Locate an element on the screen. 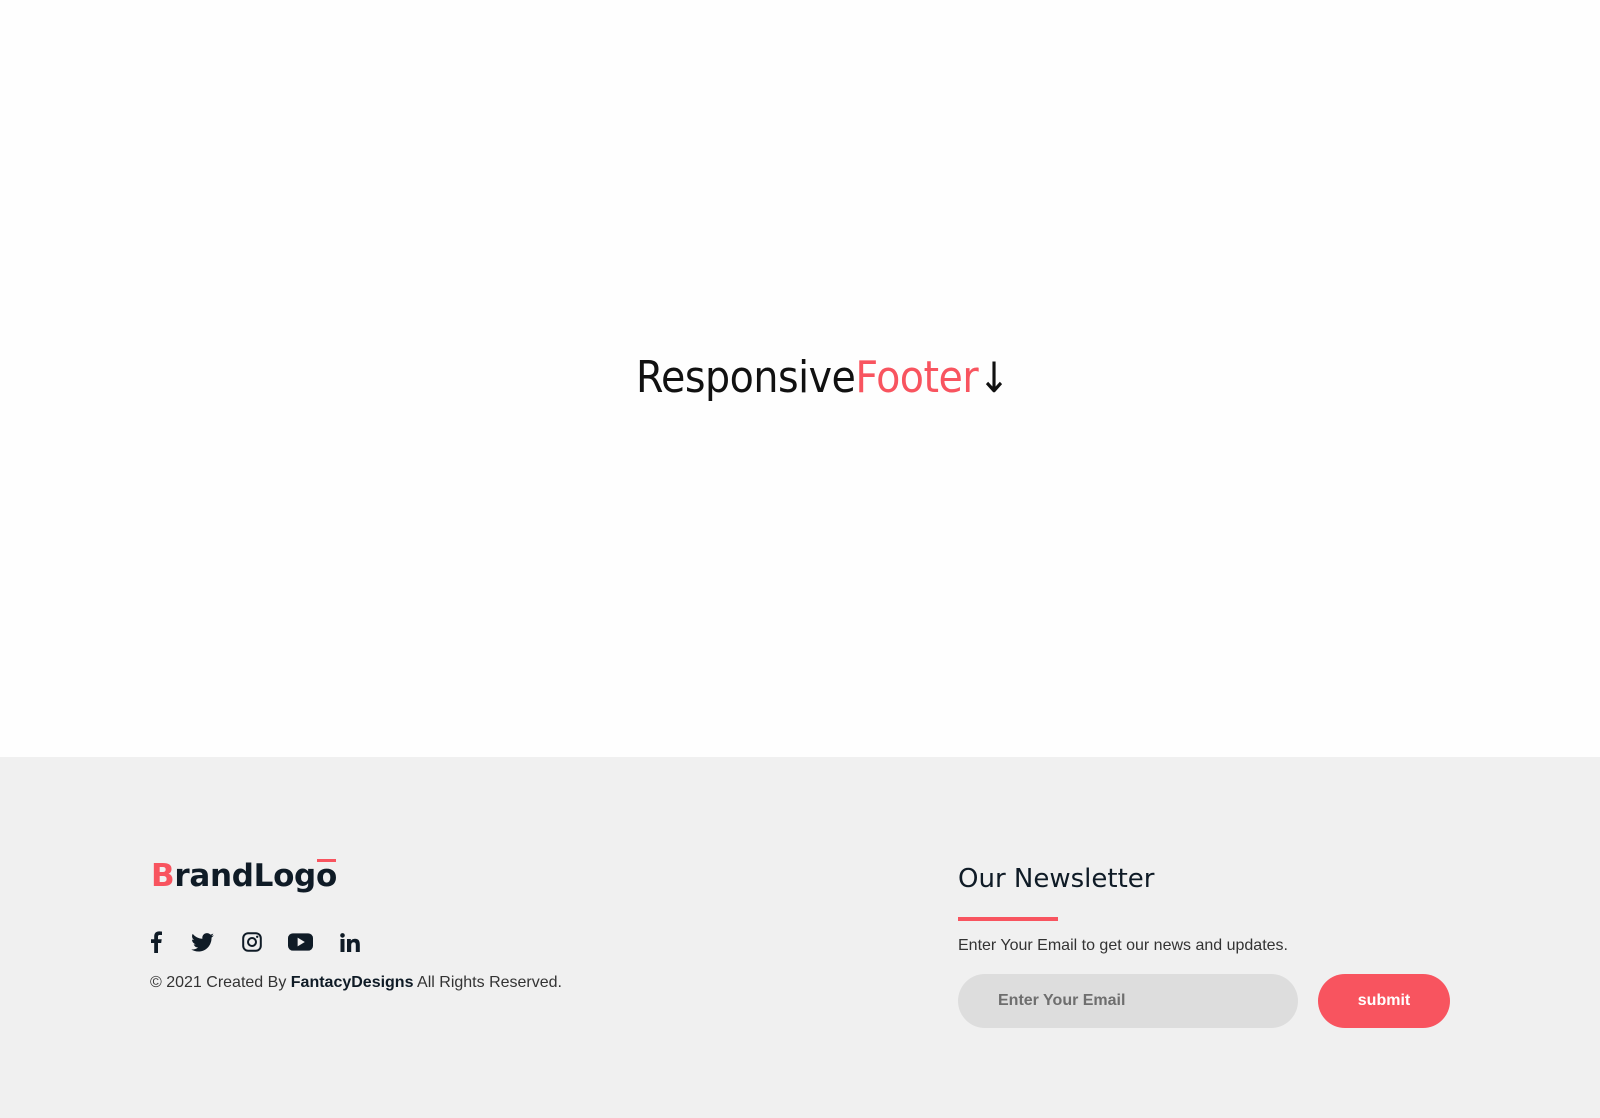  submit-button: submit is located at coordinates (1384, 1001).